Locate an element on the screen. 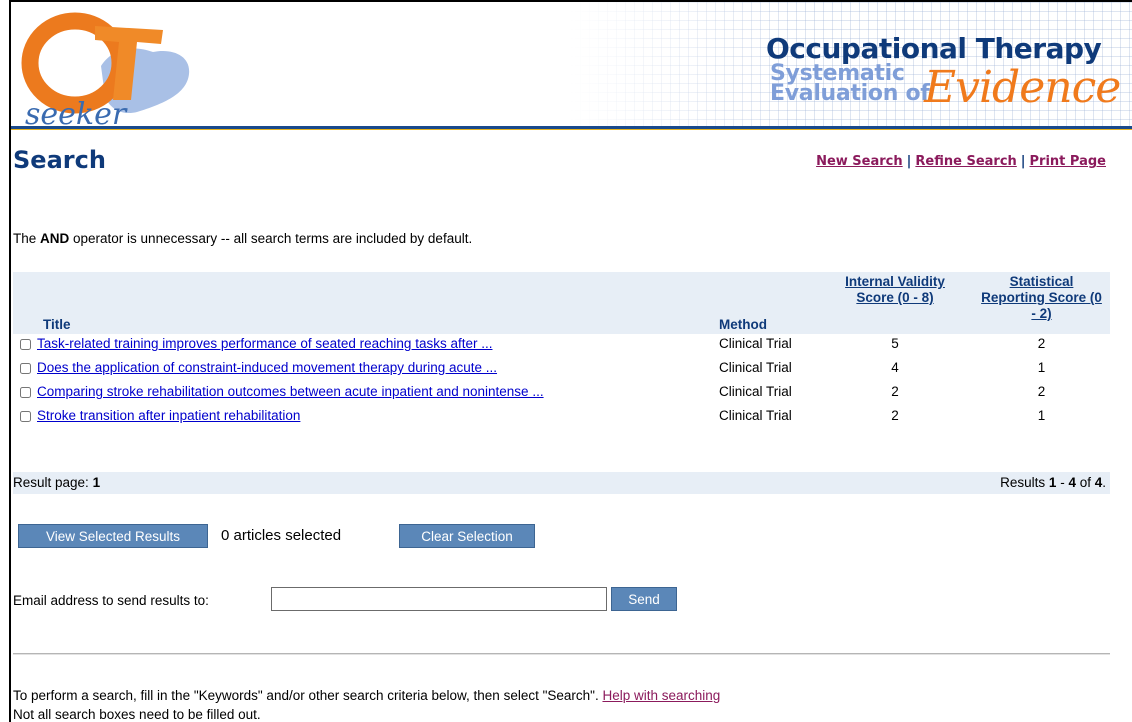 The height and width of the screenshot is (722, 1132). column-header-internal-validity: Internal Validity Score (0 - 8) is located at coordinates (895, 289).